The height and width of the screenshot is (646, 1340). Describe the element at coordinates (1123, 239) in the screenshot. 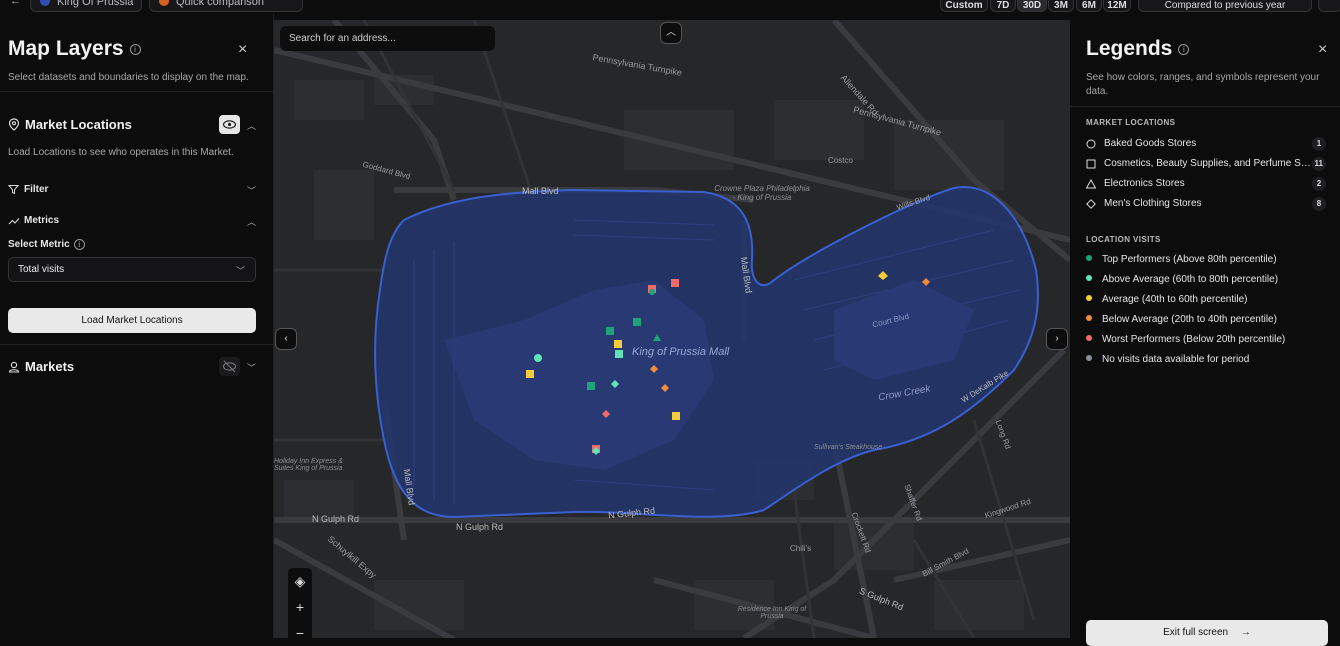

I see `location-visits-section-title: LOCATION VISITS` at that location.